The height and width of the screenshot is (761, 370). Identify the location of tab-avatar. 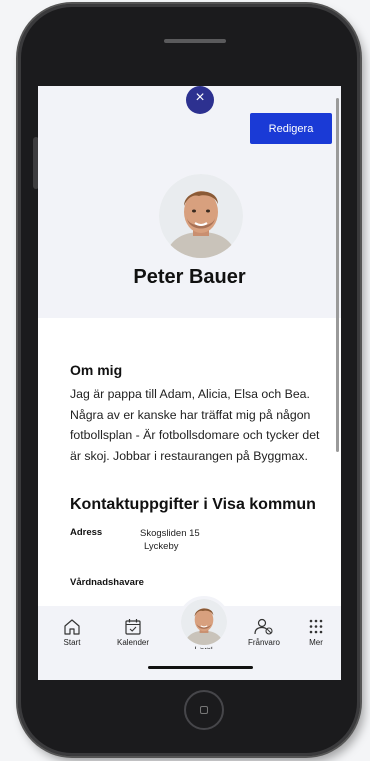
(204, 622).